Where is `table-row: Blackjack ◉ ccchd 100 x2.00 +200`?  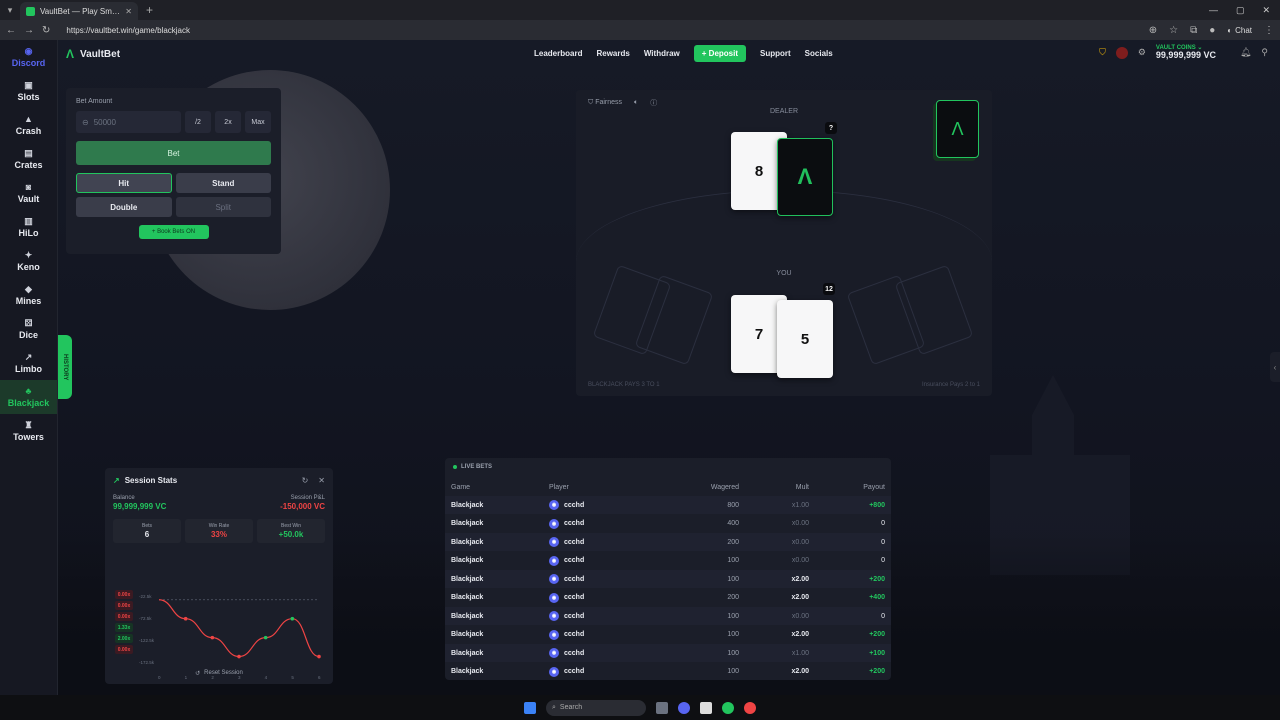 table-row: Blackjack ◉ ccchd 100 x2.00 +200 is located at coordinates (668, 579).